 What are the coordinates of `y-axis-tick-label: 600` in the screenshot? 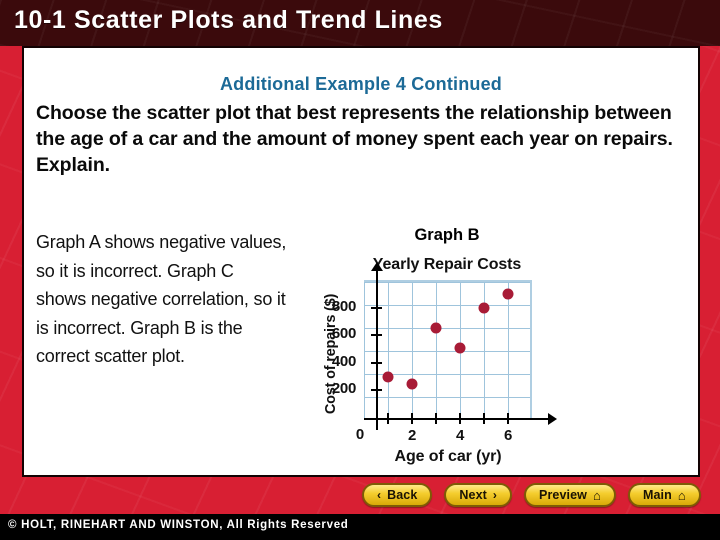 It's located at (343, 334).